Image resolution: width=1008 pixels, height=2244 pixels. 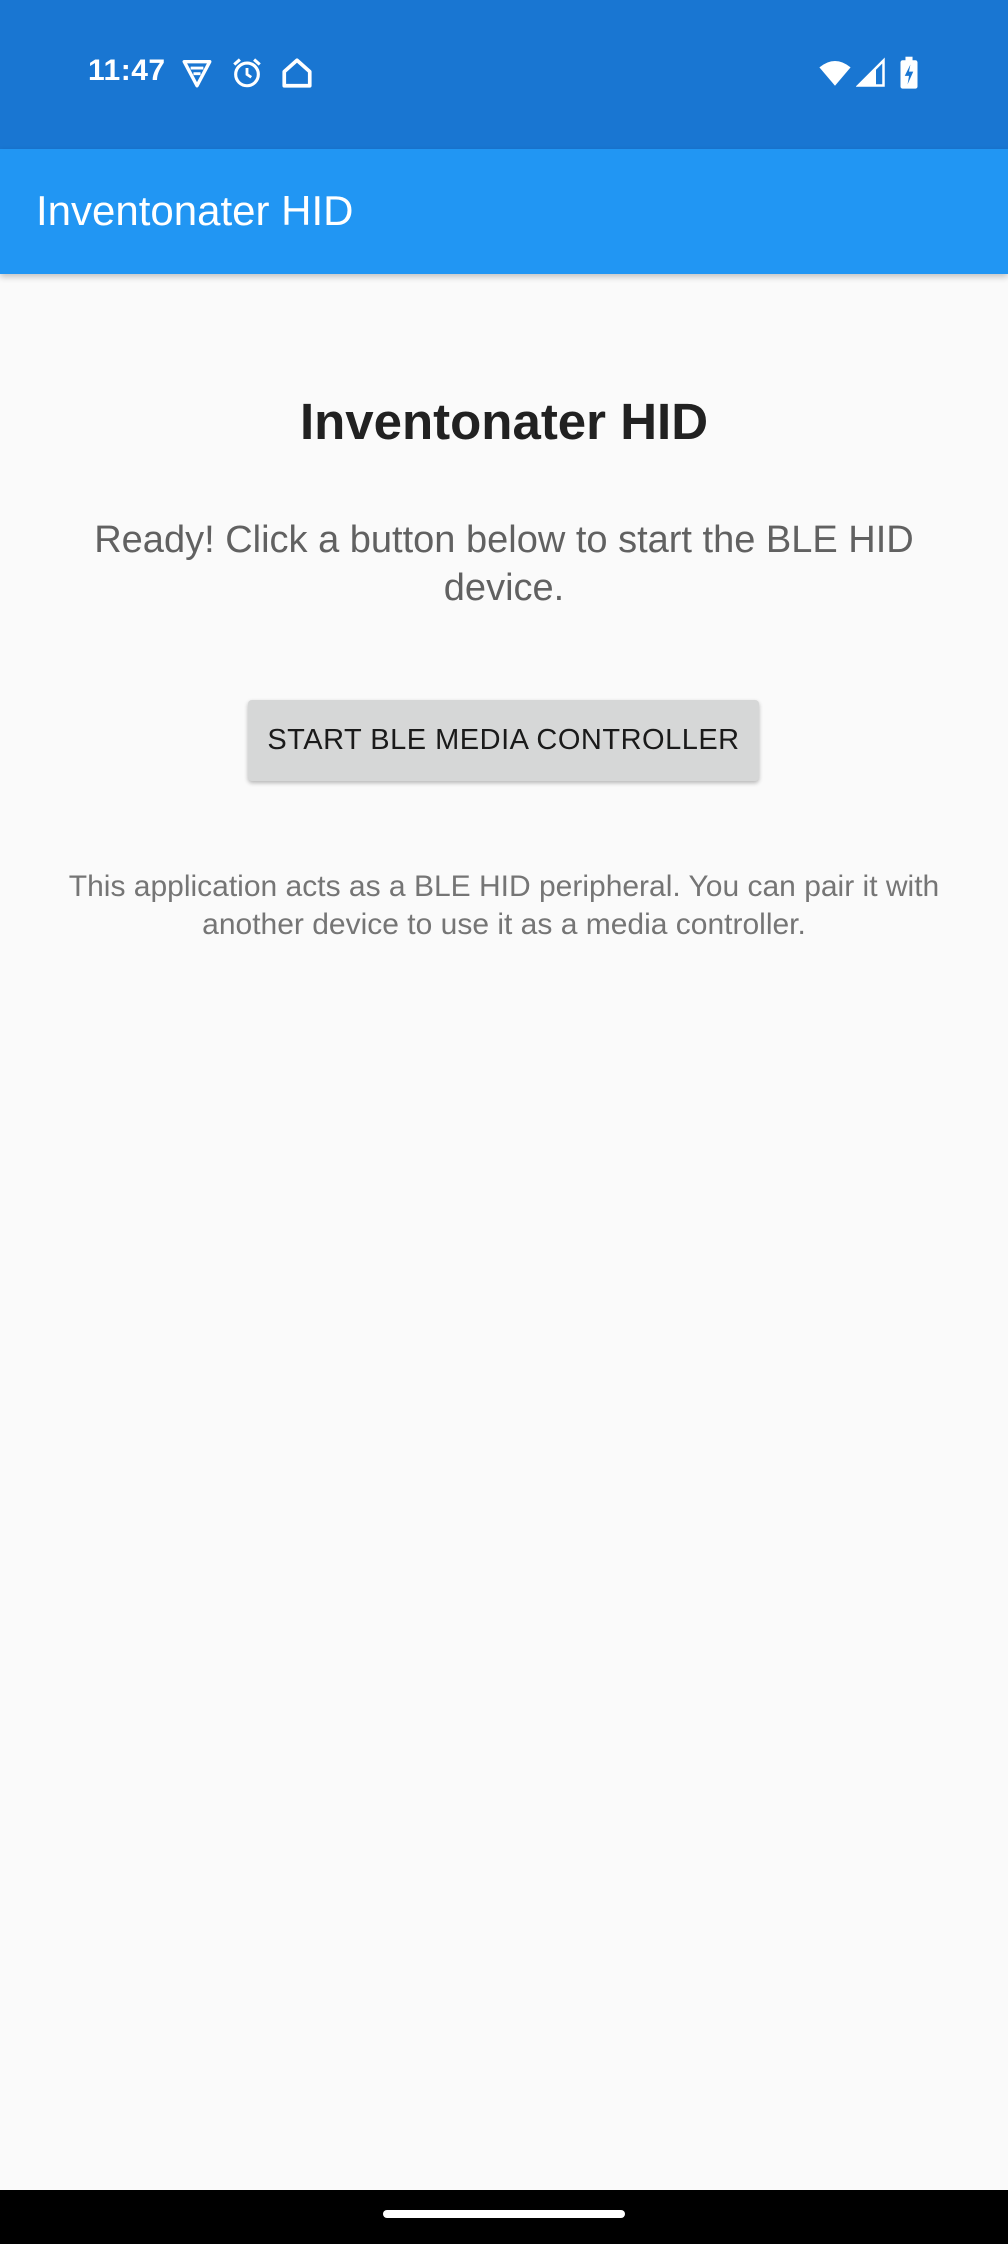 I want to click on start-ble-media-controller-button: START BLE MEDIA CONTROLLER, so click(x=503, y=740).